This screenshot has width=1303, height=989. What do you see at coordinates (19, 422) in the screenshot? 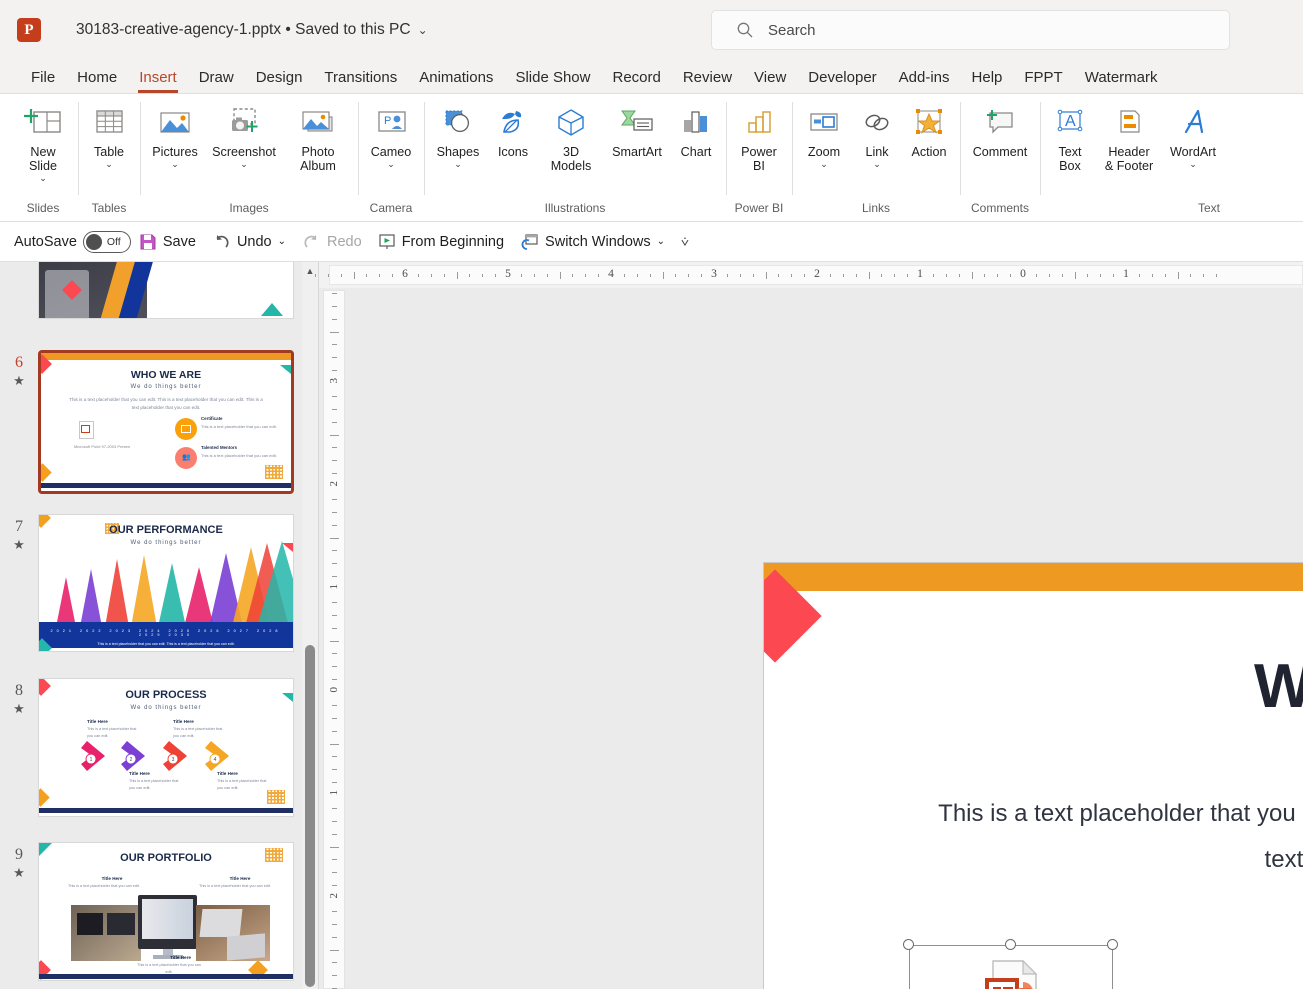
I see `slide-number-6: 6 ★` at bounding box center [19, 422].